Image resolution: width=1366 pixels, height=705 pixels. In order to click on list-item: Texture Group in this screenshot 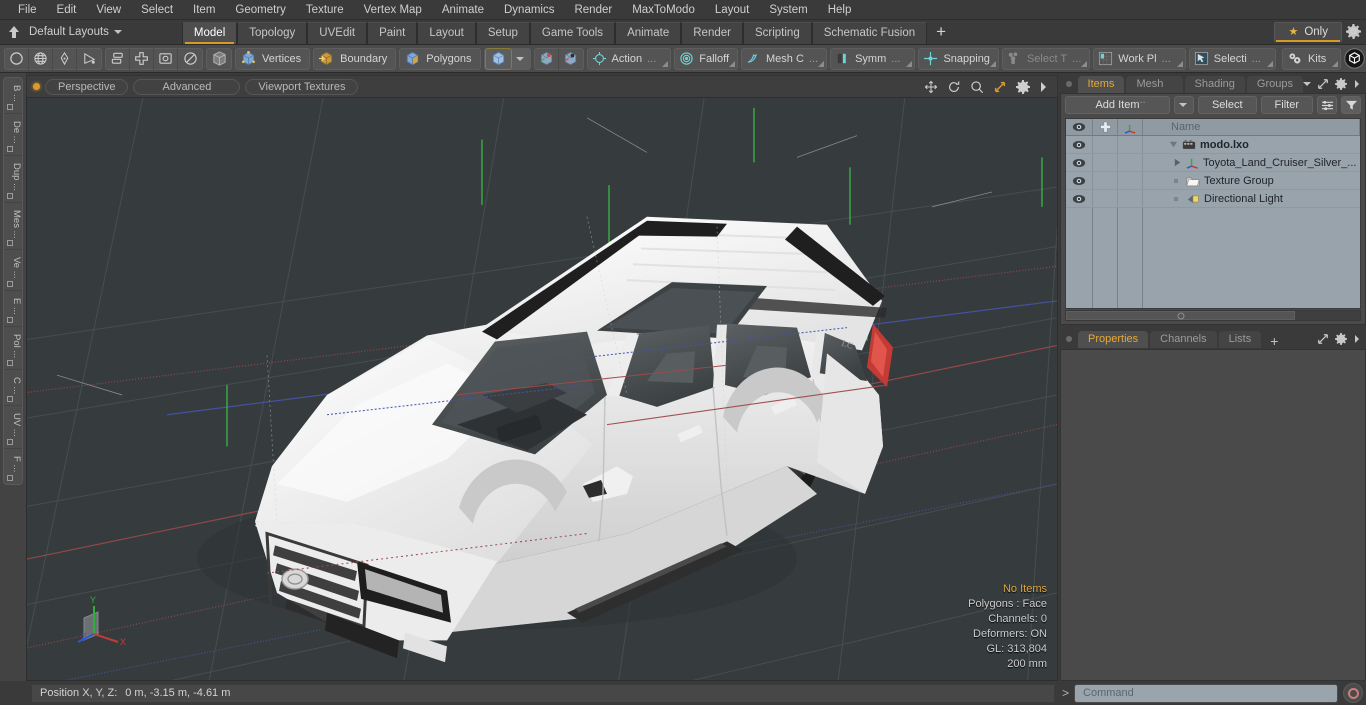, I will do `click(1251, 180)`.